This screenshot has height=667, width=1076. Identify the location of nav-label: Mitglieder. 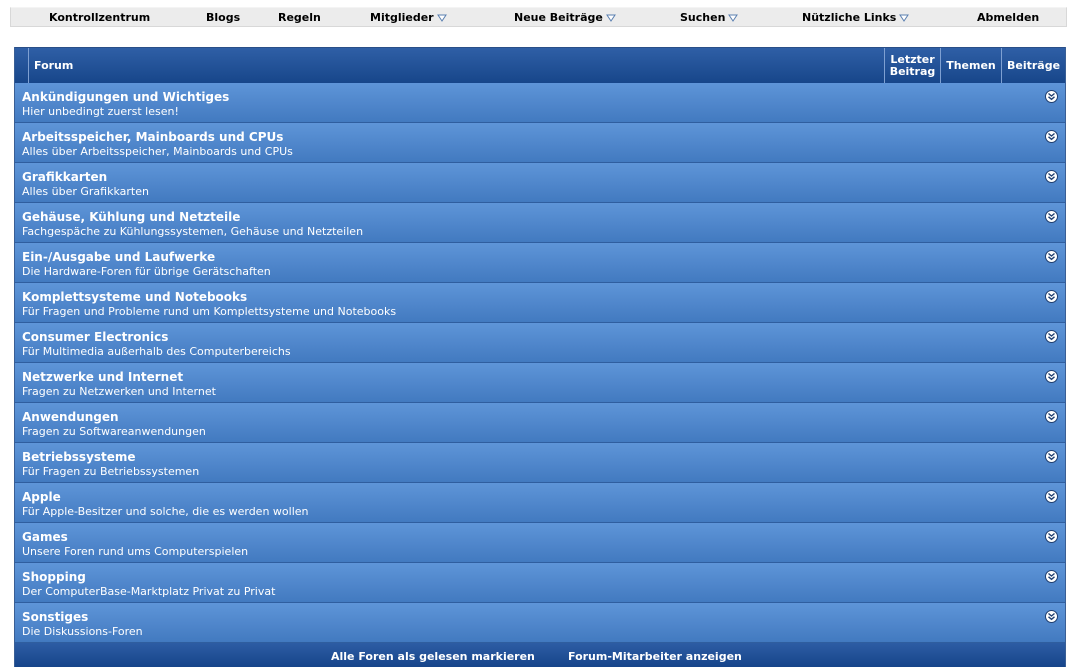
(402, 17).